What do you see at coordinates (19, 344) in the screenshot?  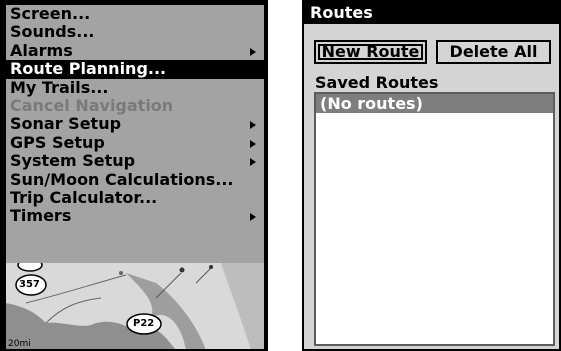 I see `map-scale: 20mi` at bounding box center [19, 344].